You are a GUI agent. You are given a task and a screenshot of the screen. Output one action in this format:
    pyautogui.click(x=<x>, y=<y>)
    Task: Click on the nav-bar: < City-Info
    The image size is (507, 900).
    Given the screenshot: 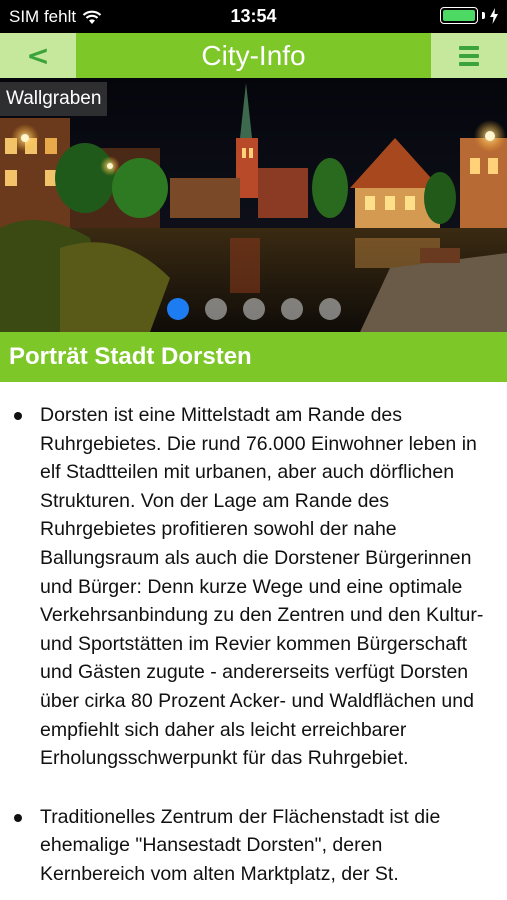 What is the action you would take?
    pyautogui.click(x=253, y=55)
    